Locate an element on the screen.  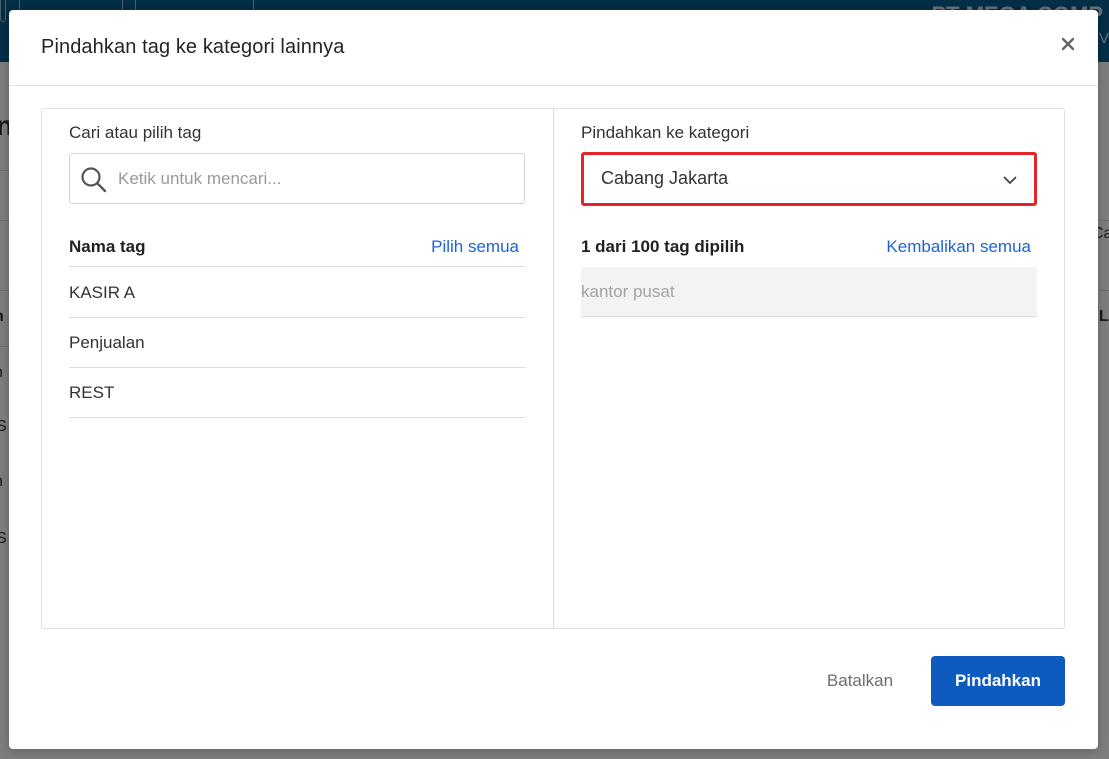
tag-item-penjualan: Penjualan is located at coordinates (297, 343).